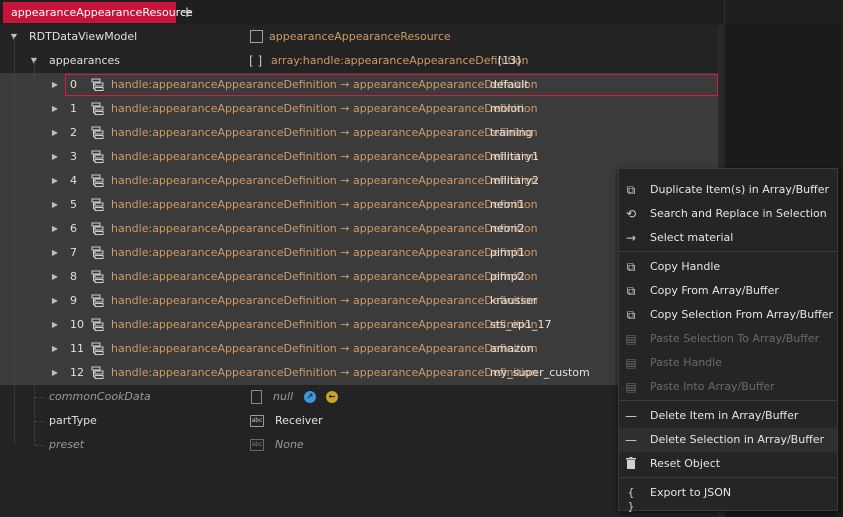  I want to click on menu-item: ⧉ Duplicate Item(s) in Array/Buffer, so click(728, 190).